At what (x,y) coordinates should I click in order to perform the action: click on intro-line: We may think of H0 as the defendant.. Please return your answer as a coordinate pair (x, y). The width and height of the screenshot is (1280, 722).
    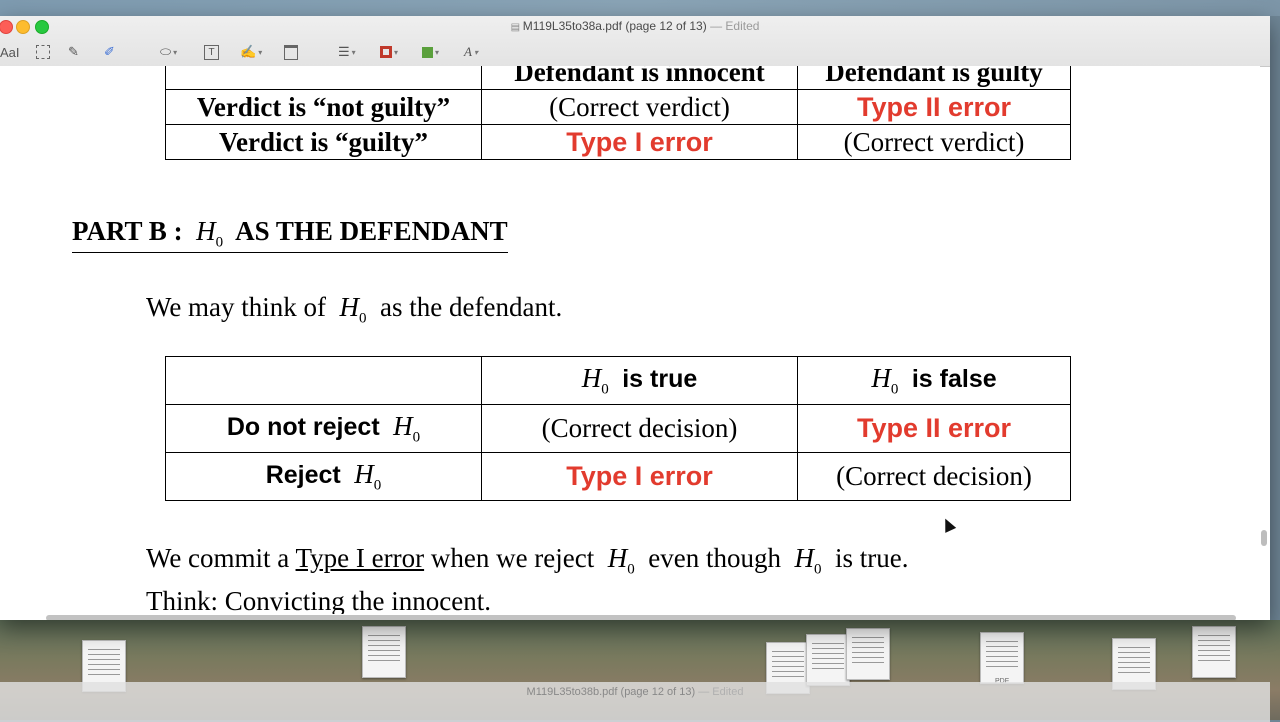
    Looking at the image, I should click on (354, 309).